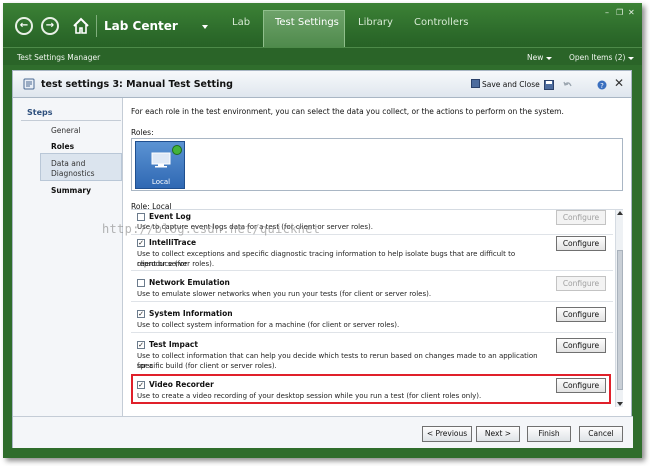 This screenshot has height=466, width=650. Describe the element at coordinates (137, 84) in the screenshot. I see `document-title: test settings 3: Manual Test Setting` at that location.